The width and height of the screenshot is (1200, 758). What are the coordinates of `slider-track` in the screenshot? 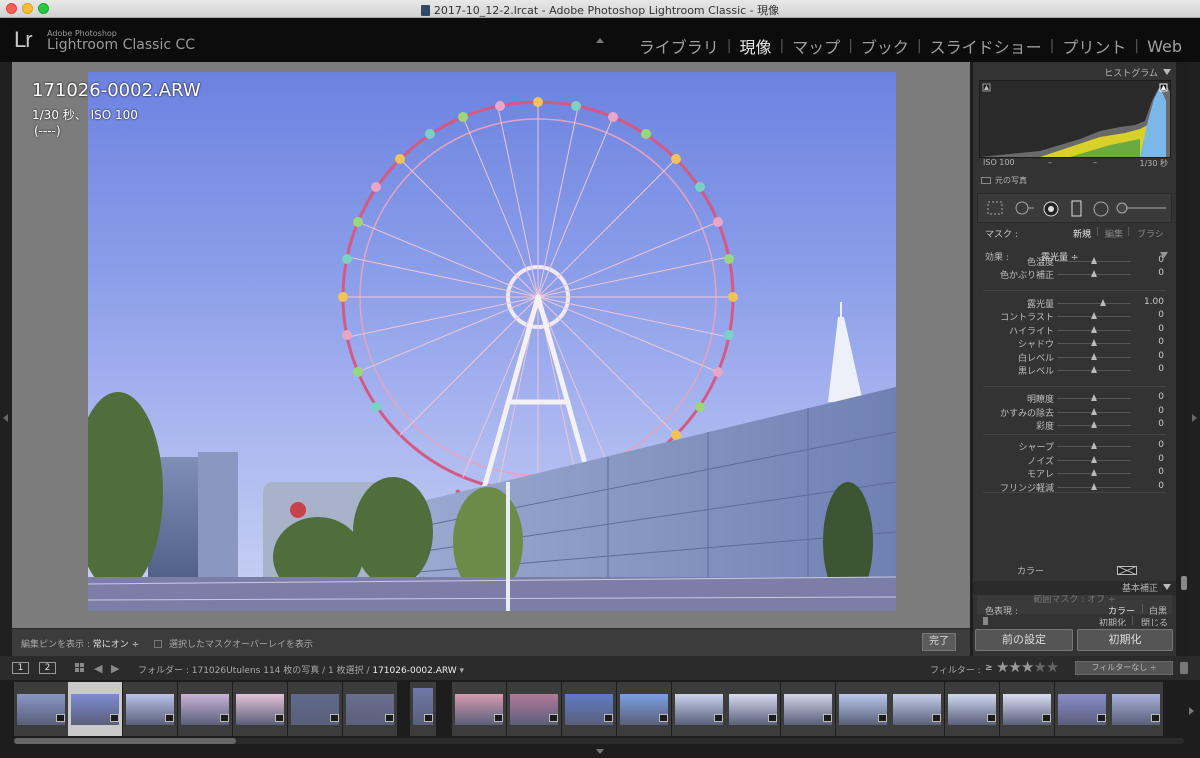 It's located at (1094, 303).